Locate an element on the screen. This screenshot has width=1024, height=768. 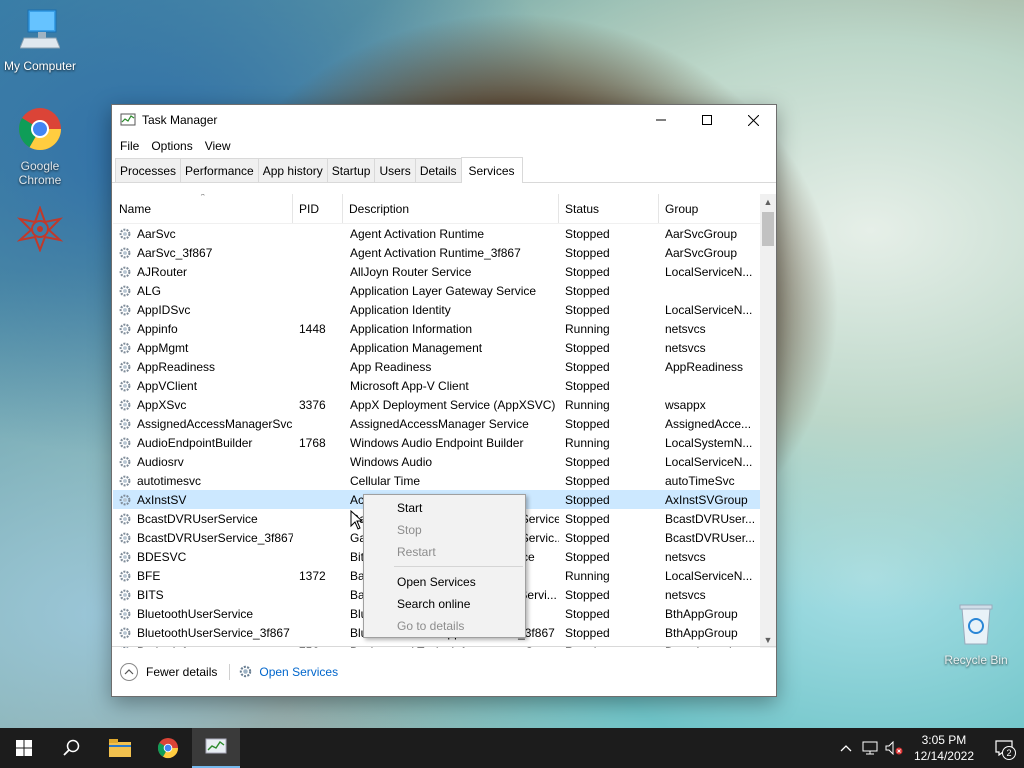
menu-item-go-to-details: Go to details is located at coordinates (444, 626).